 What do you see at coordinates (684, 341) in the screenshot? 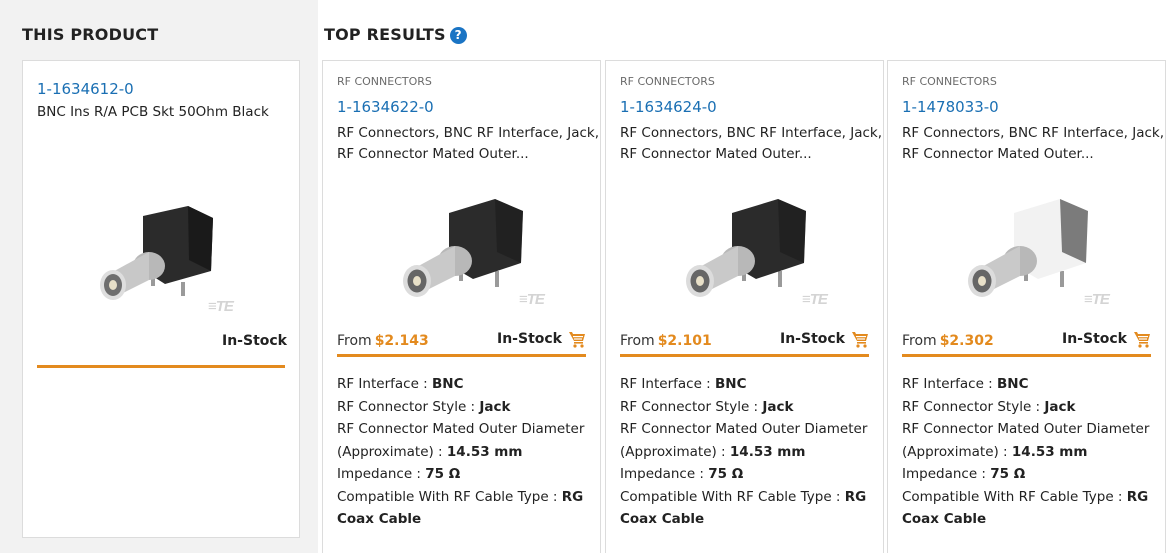
I see `price-value: $2.101` at bounding box center [684, 341].